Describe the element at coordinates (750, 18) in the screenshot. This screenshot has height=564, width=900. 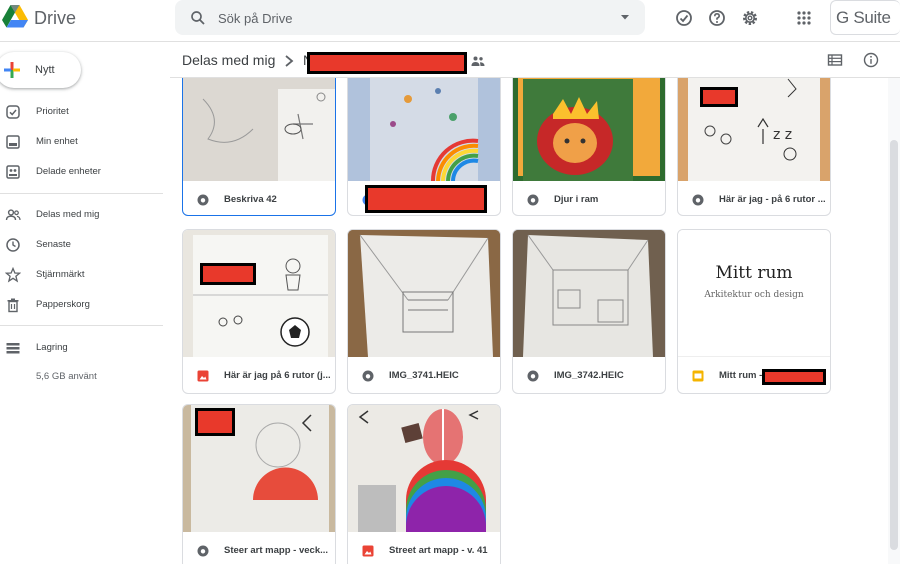
I see `settings-gear-icon` at that location.